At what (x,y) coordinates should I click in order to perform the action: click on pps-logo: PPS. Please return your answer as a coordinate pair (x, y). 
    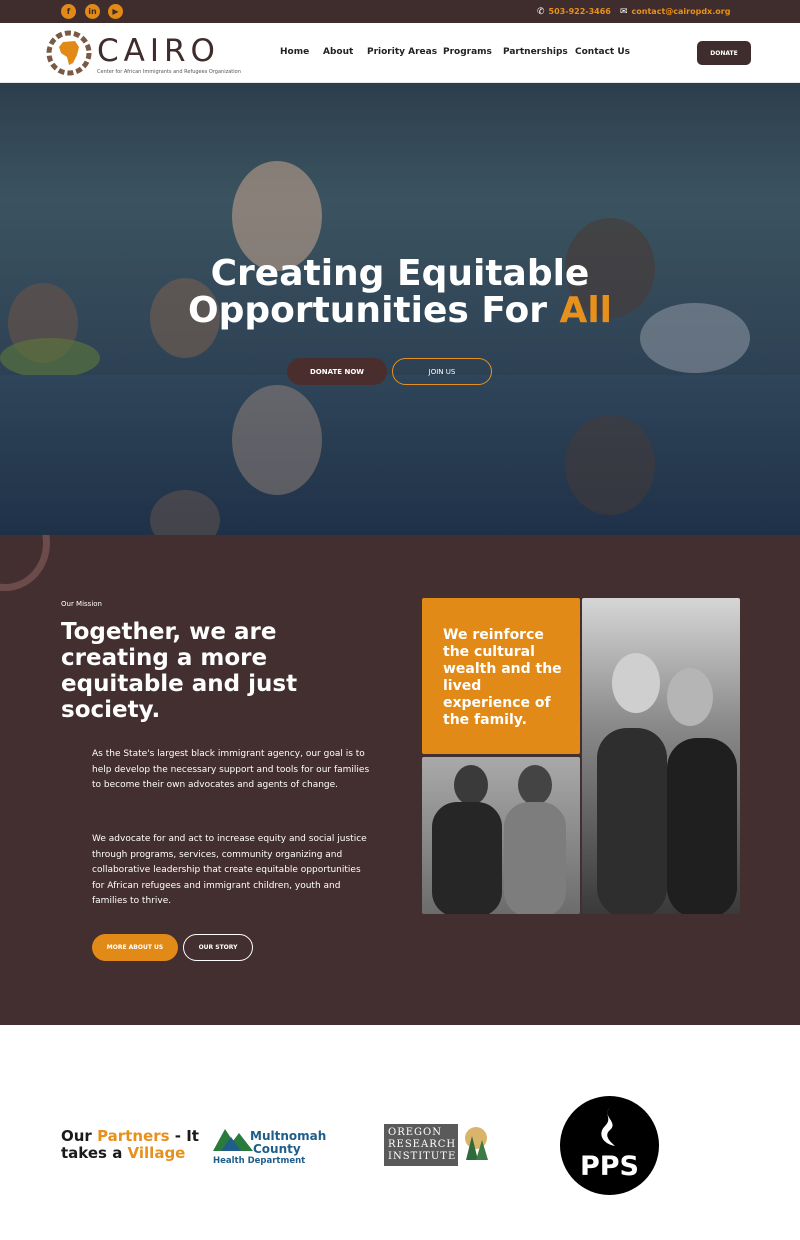
    Looking at the image, I should click on (609, 1145).